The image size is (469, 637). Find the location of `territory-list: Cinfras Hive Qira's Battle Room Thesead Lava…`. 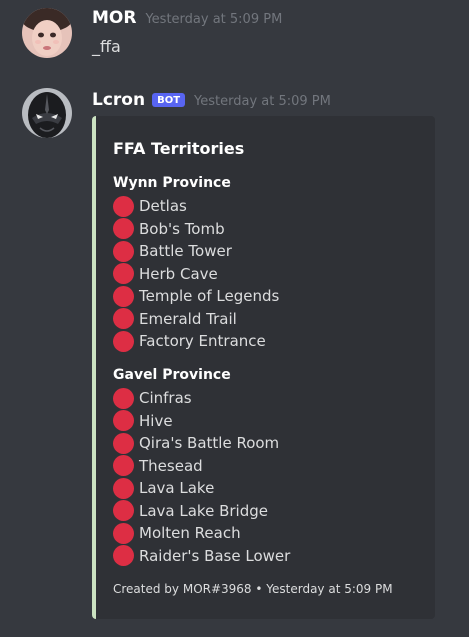

territory-list: Cinfras Hive Qira's Battle Room Thesead Lava… is located at coordinates (201, 477).